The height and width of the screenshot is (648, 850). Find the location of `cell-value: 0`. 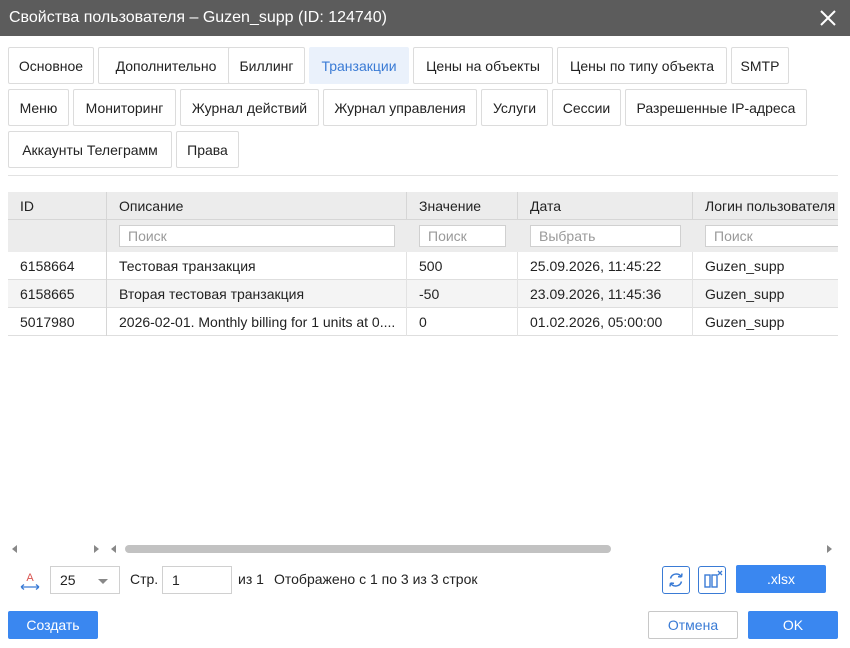

cell-value: 0 is located at coordinates (423, 322).